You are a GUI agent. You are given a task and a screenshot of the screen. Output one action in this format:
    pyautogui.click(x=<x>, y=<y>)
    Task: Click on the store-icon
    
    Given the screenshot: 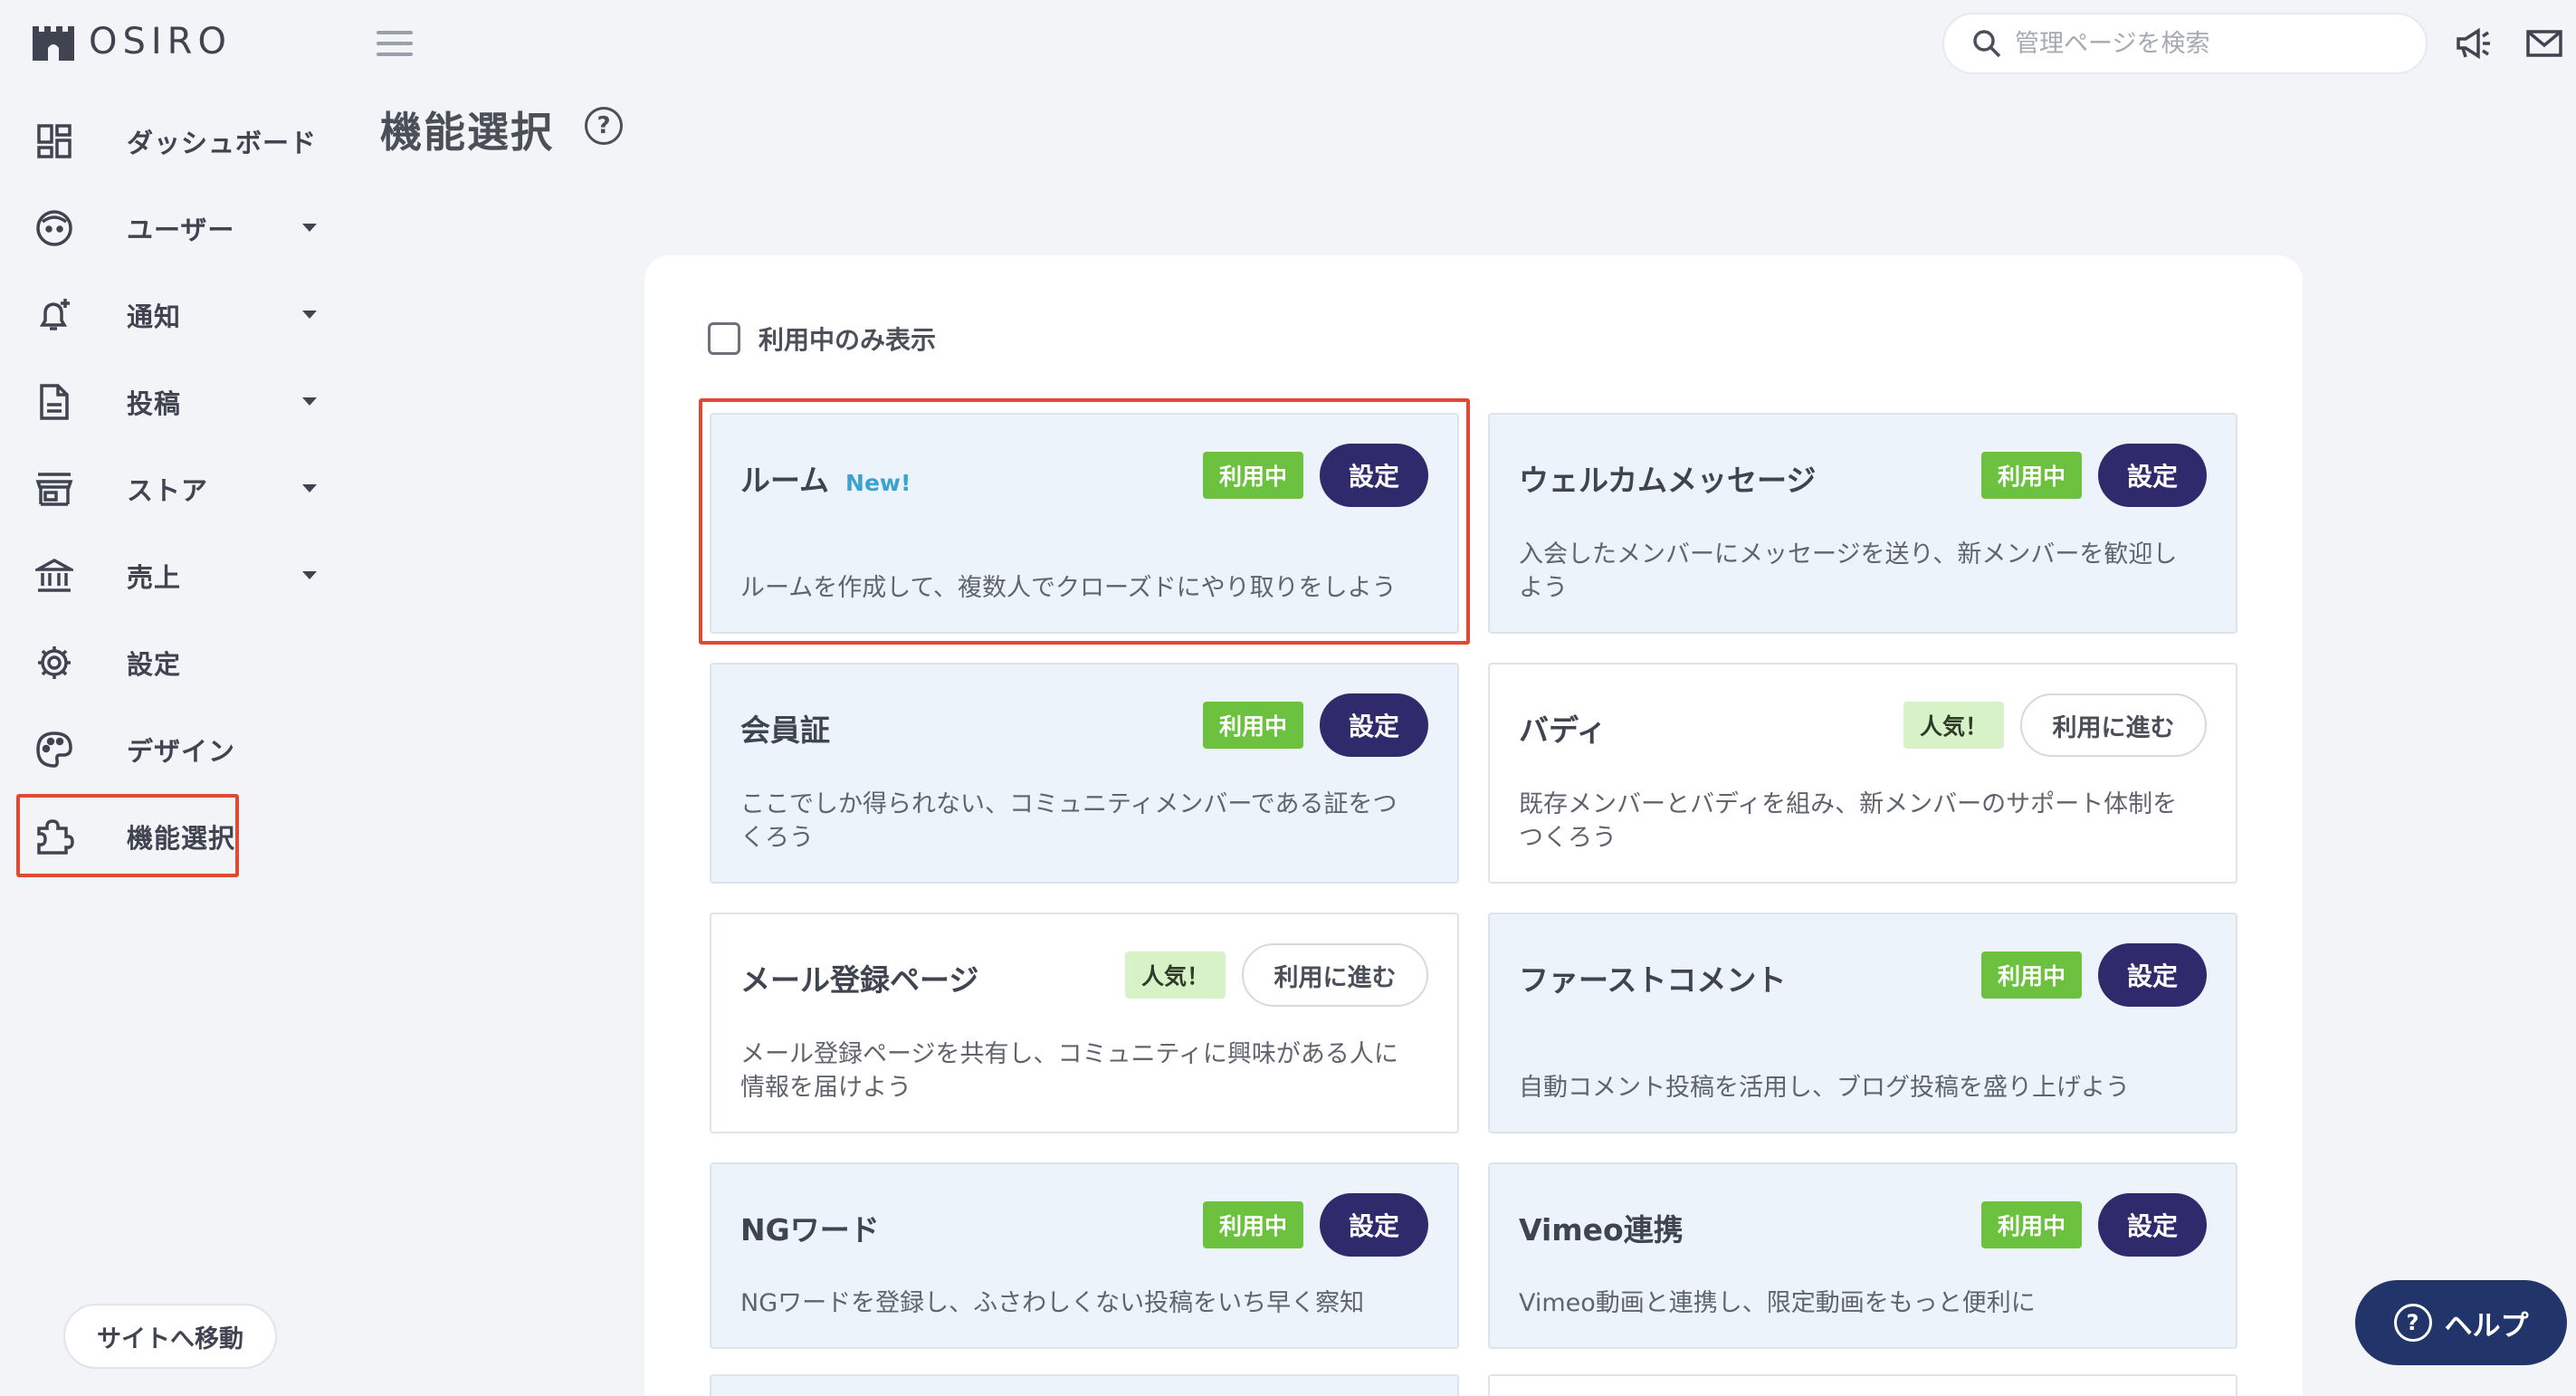 What is the action you would take?
    pyautogui.click(x=55, y=489)
    